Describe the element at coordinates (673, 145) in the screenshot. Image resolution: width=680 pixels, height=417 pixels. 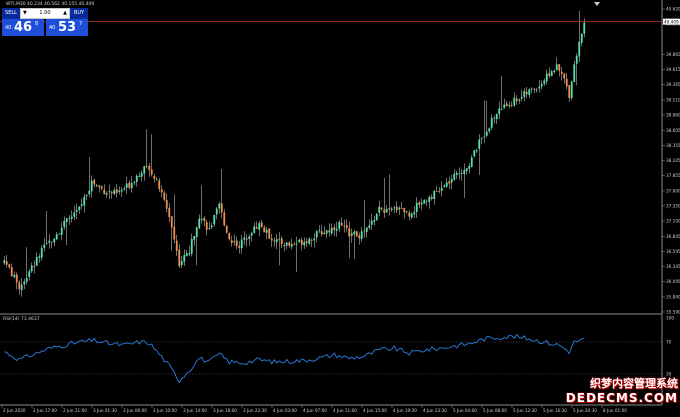
I see `price-level-label: 38.355` at that location.